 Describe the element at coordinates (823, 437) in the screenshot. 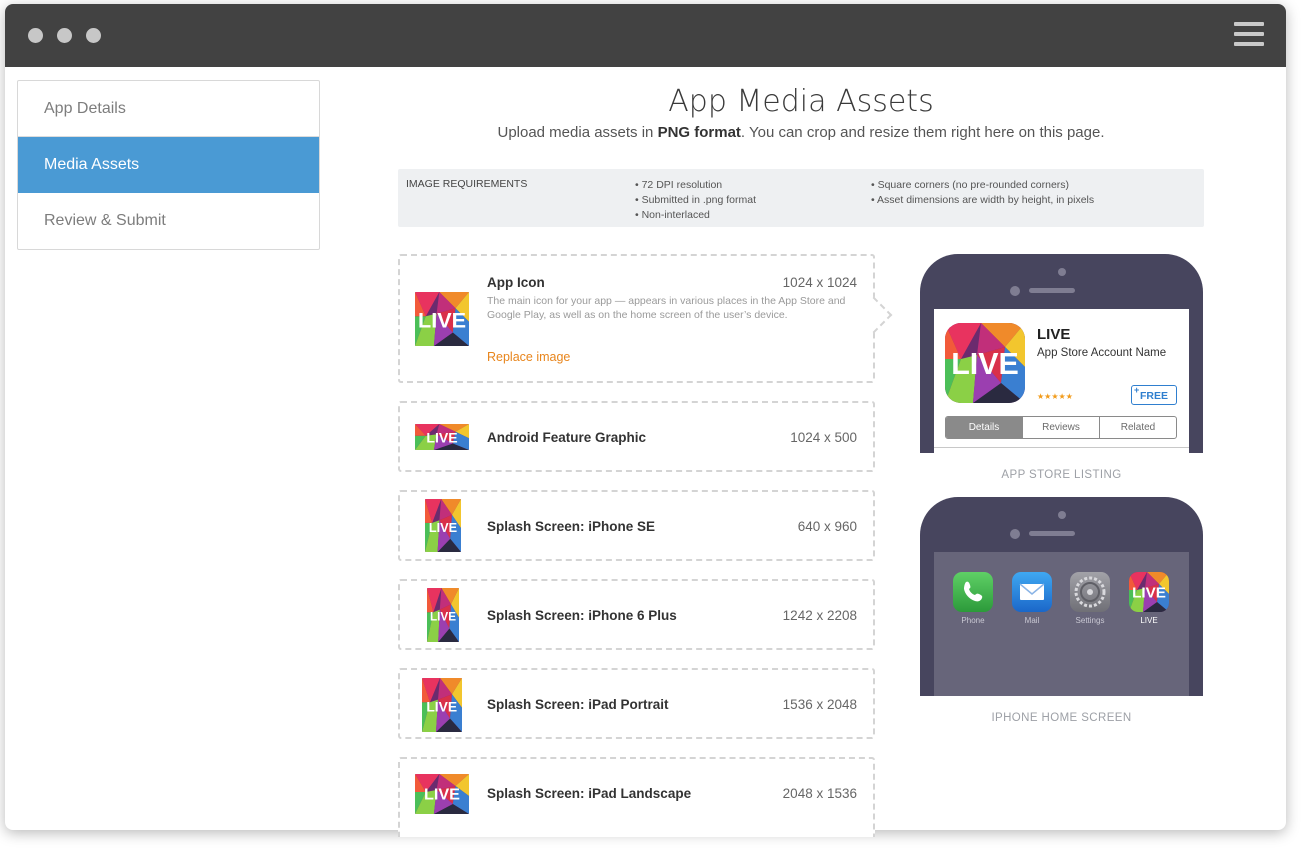

I see `asset-dimensions: 1024 x 500` at that location.